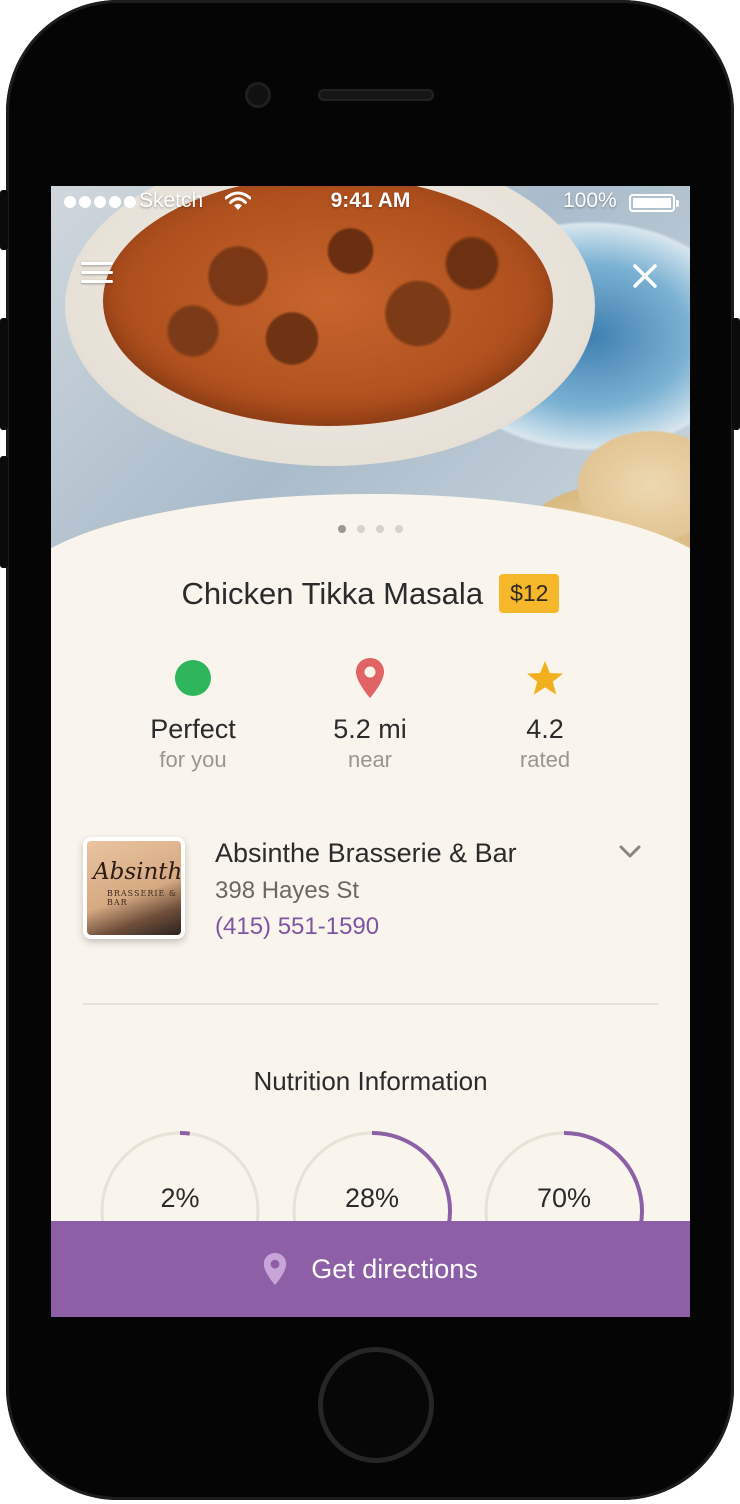 This screenshot has width=740, height=1504. Describe the element at coordinates (137, 872) in the screenshot. I see `restaurant-logo-text: Absinthe` at that location.